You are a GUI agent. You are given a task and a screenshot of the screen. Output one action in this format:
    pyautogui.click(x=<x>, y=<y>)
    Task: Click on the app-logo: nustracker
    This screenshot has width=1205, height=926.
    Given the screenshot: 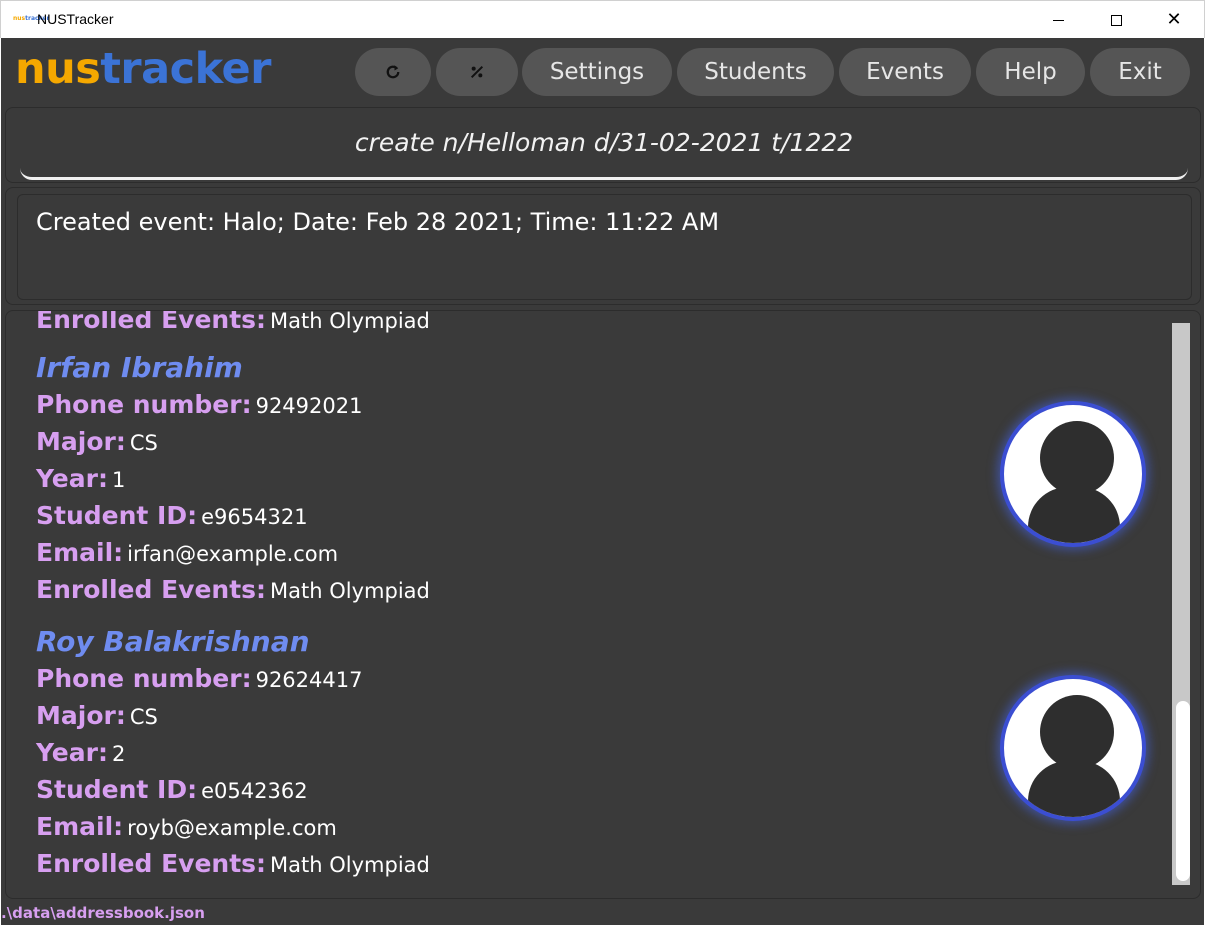 What is the action you would take?
    pyautogui.click(x=143, y=69)
    